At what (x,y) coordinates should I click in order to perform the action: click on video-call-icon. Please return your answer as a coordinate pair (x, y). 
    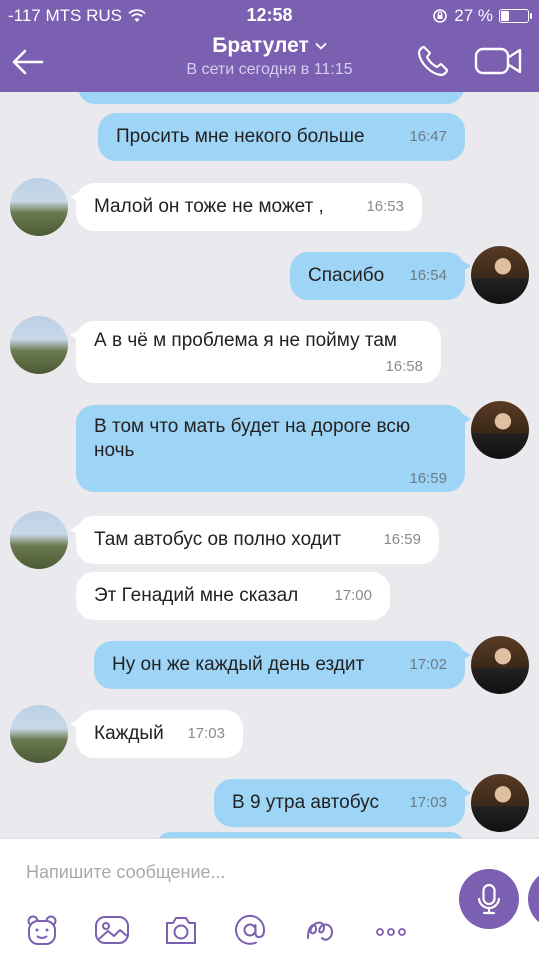
    Looking at the image, I should click on (498, 61).